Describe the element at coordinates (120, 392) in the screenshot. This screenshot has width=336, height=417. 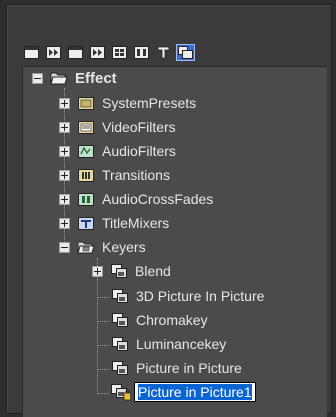
I see `user-preset-icon` at that location.